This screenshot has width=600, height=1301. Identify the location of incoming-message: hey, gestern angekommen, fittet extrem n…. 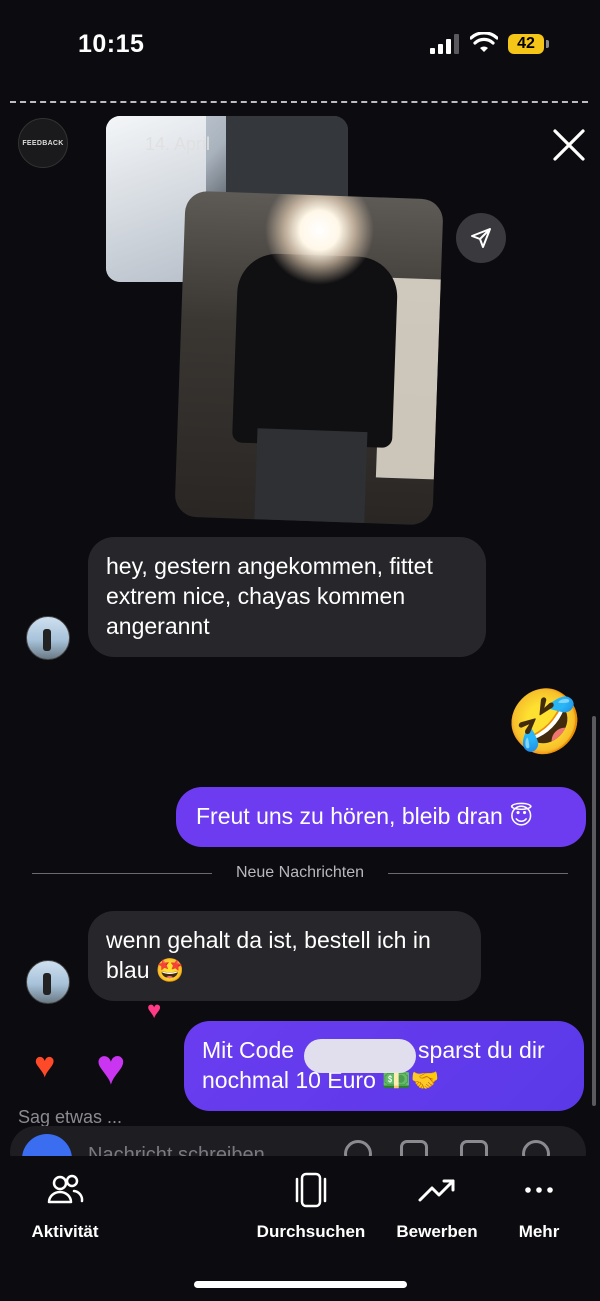
(287, 597).